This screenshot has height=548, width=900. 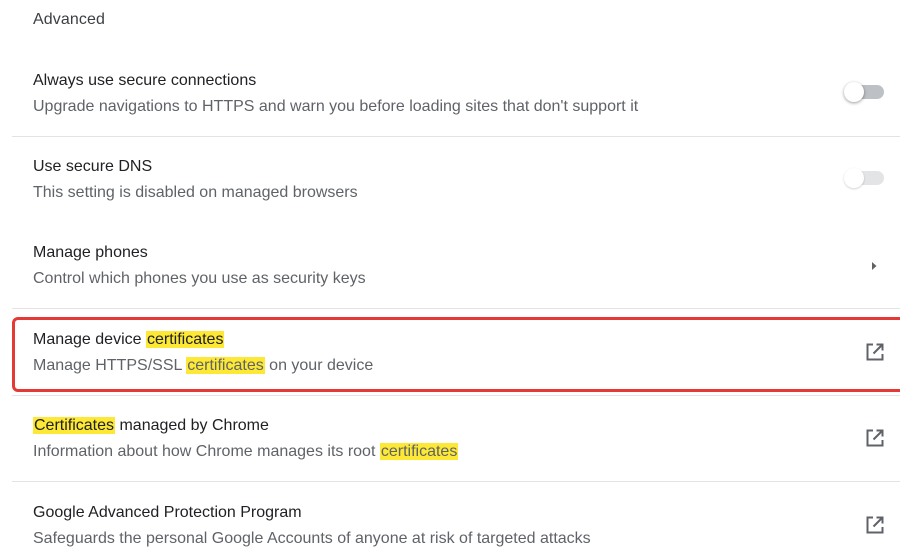 What do you see at coordinates (865, 91) in the screenshot?
I see `secure-connections-toggle` at bounding box center [865, 91].